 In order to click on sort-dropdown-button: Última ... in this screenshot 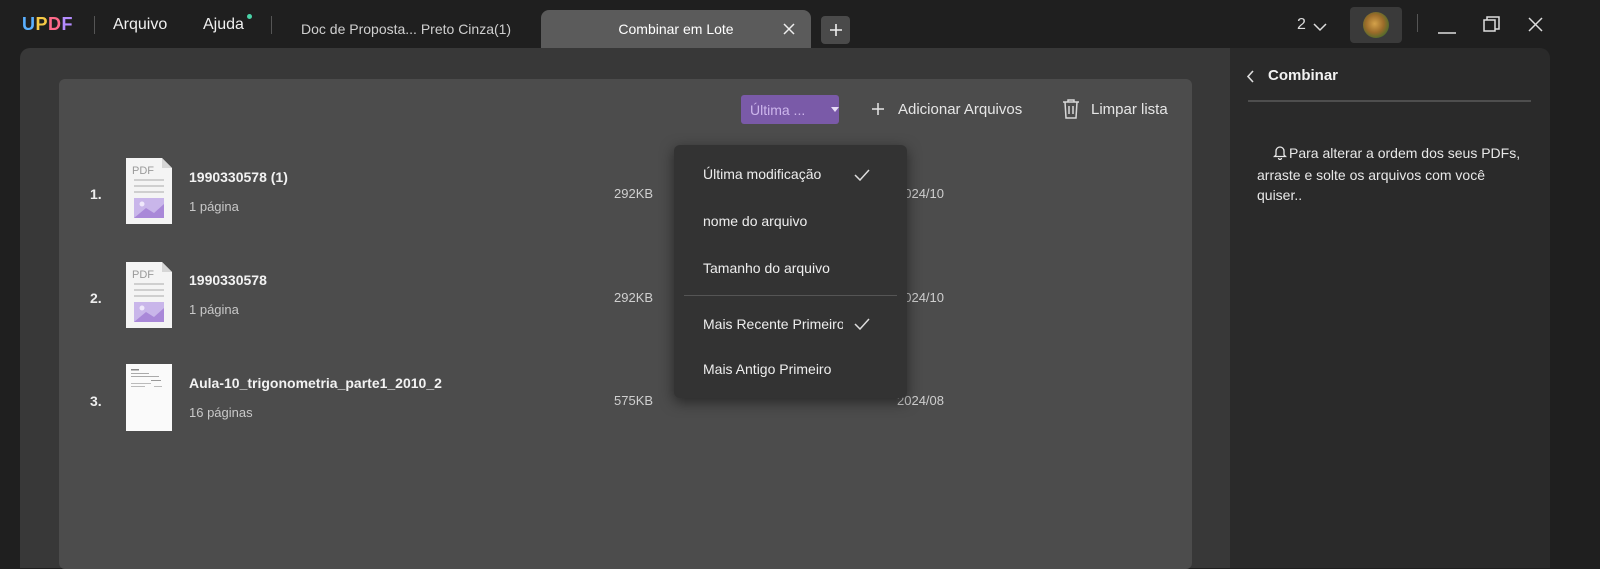, I will do `click(790, 109)`.